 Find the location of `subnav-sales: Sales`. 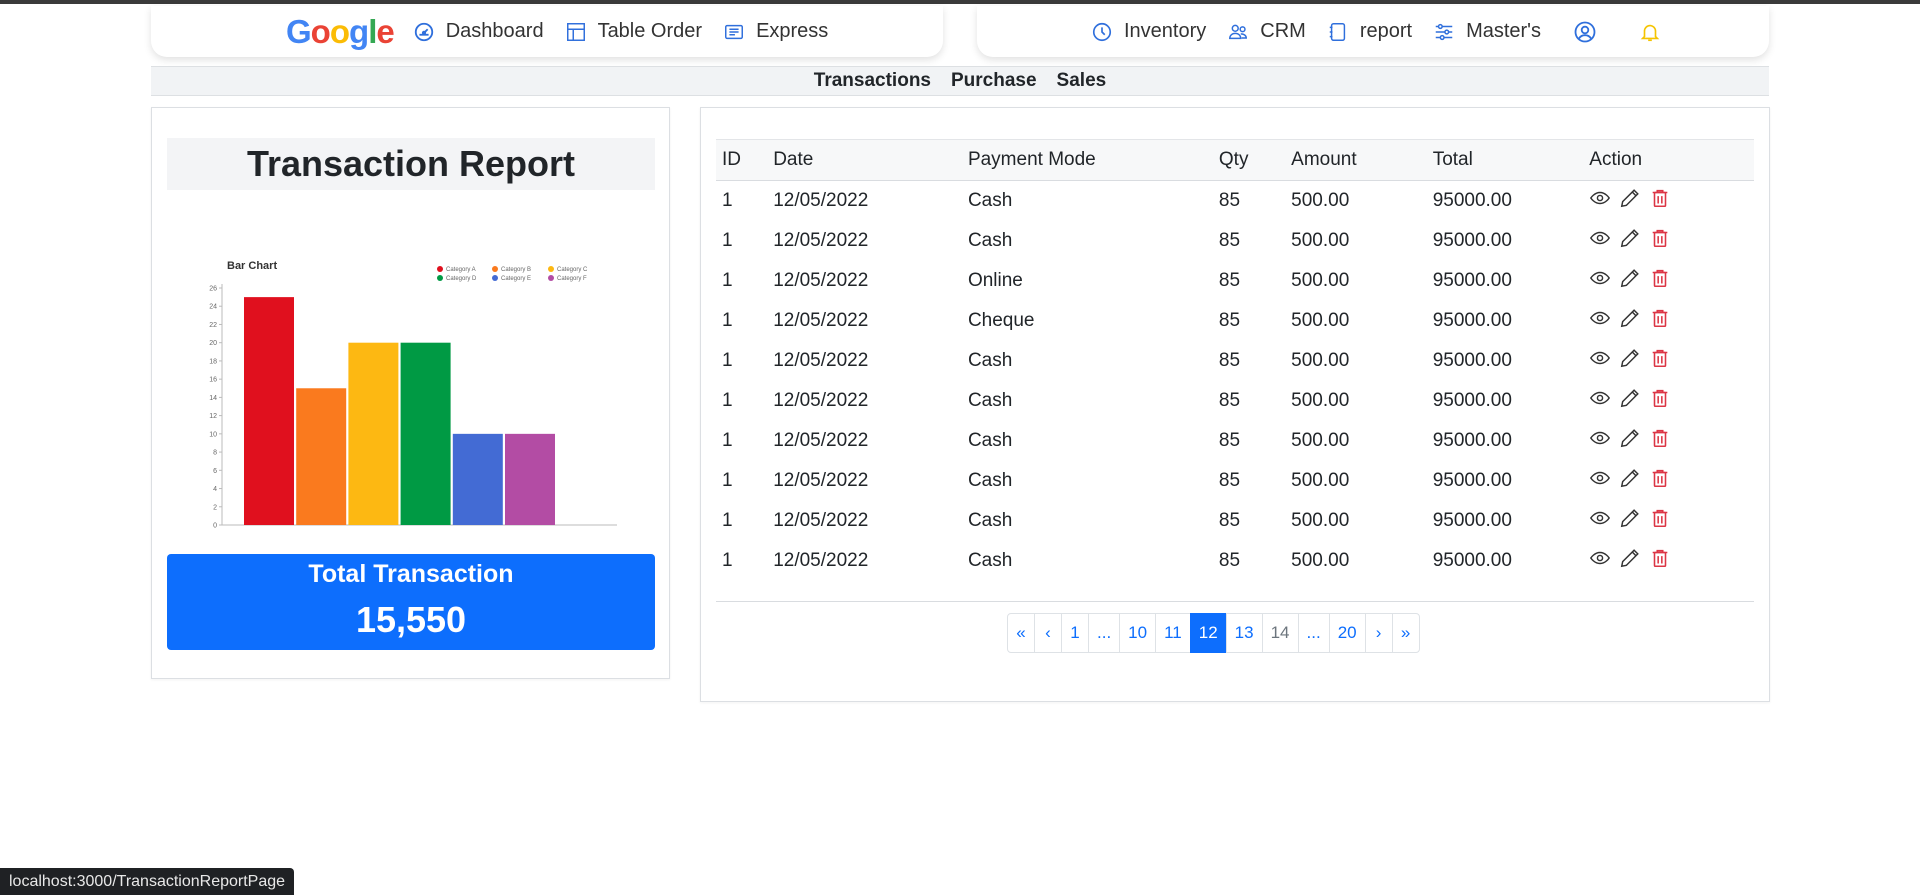

subnav-sales: Sales is located at coordinates (1082, 81).